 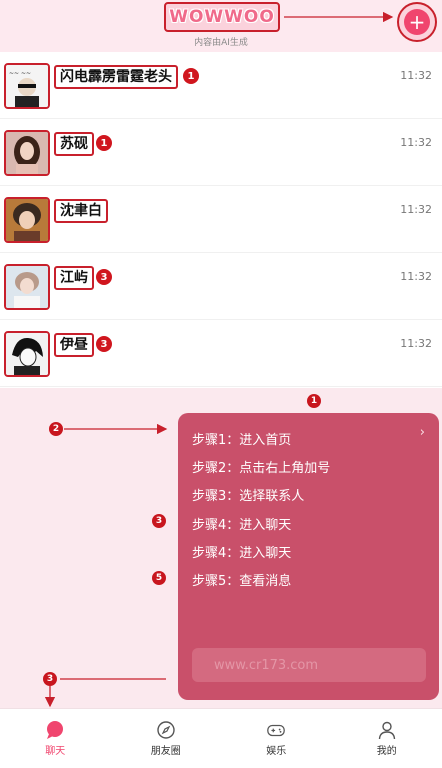 I want to click on step-item: 步骤5：查看消息, so click(x=242, y=581).